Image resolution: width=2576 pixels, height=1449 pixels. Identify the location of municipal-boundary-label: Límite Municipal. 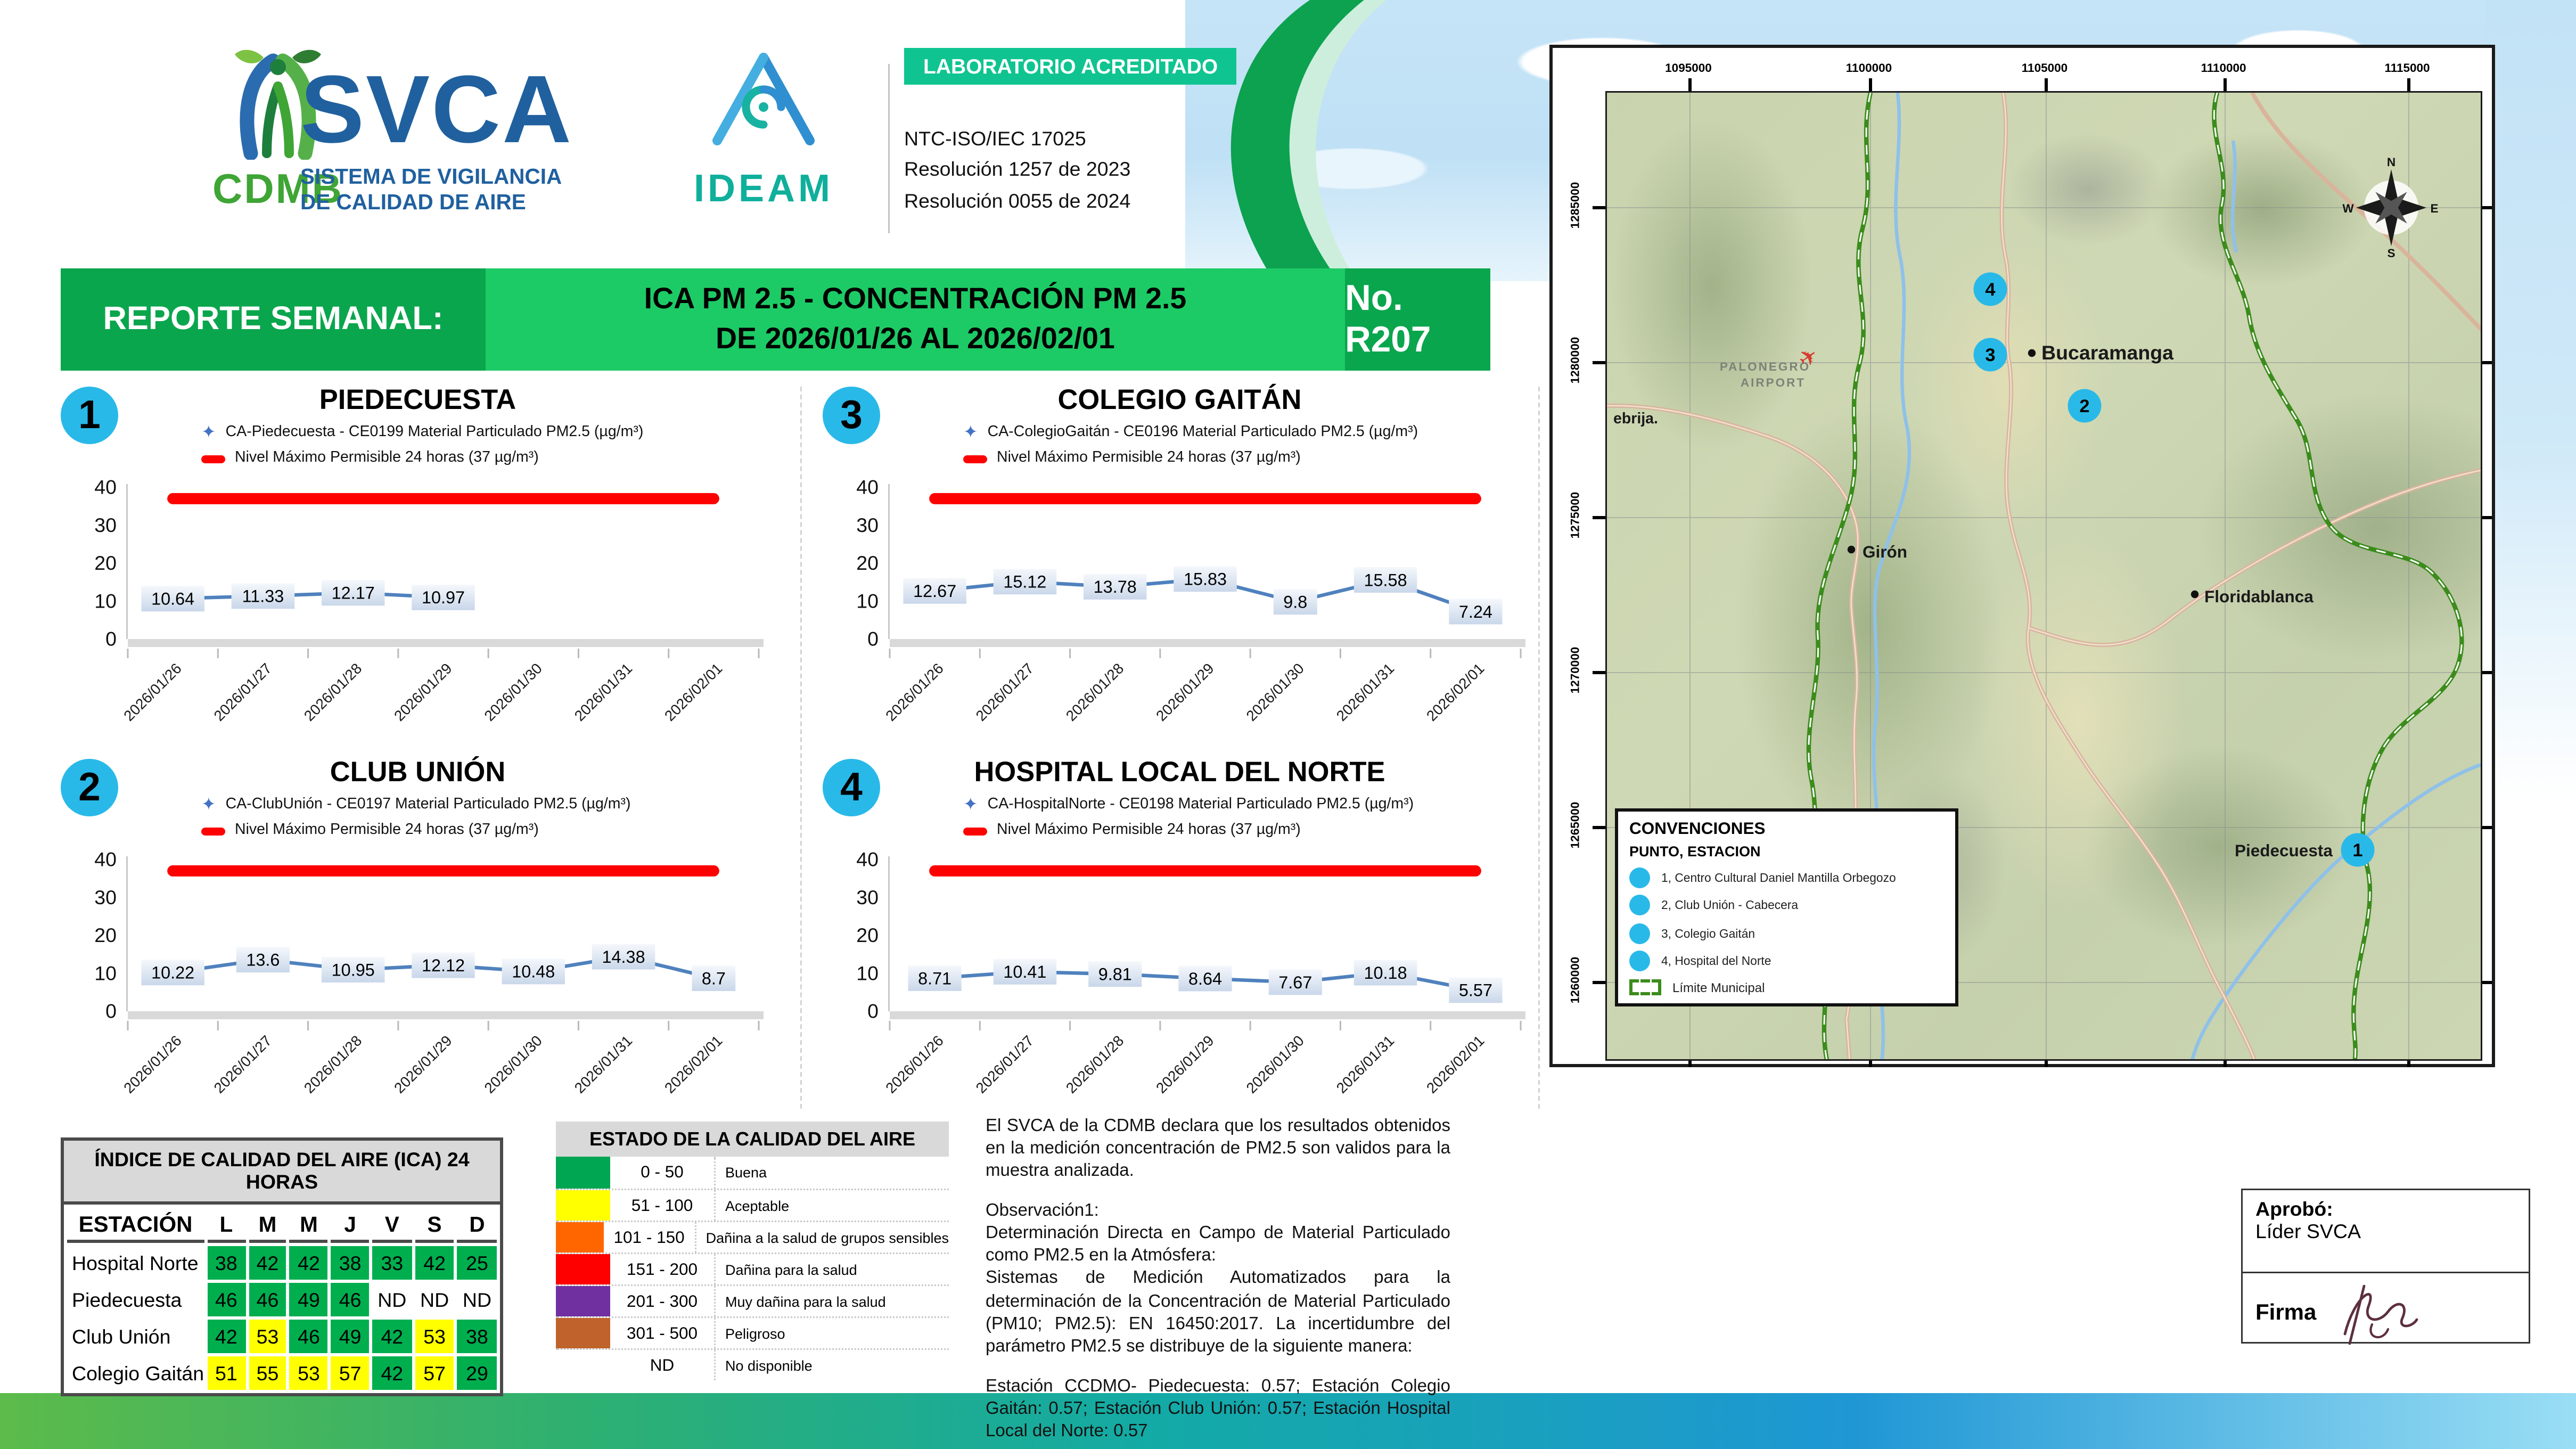
(1718, 987).